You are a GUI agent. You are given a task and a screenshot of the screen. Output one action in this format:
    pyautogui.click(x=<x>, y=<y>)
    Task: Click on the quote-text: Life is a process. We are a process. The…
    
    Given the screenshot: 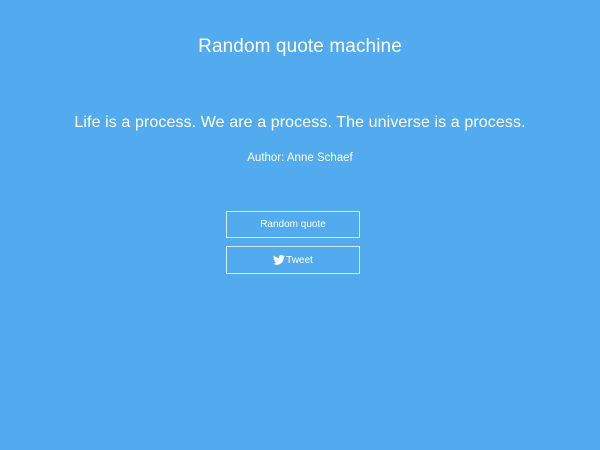 What is the action you would take?
    pyautogui.click(x=300, y=122)
    